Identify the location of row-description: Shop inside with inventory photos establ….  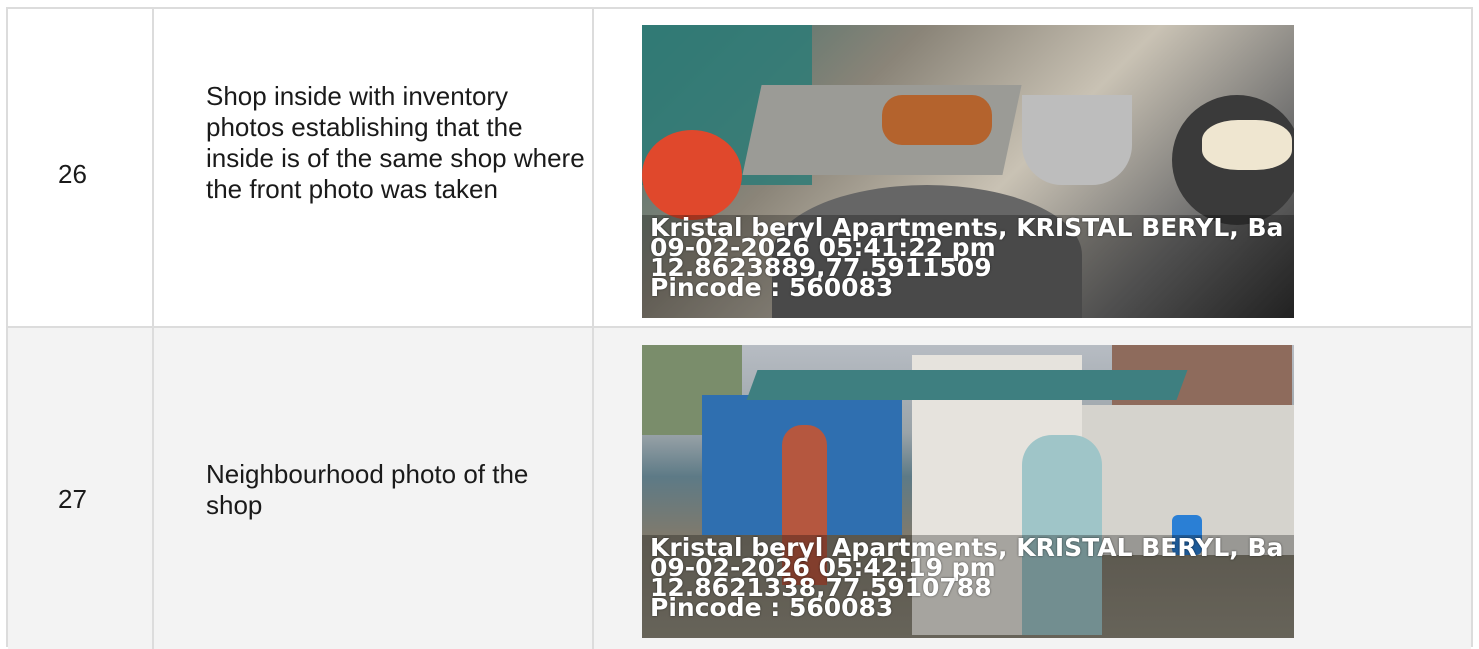
(395, 142).